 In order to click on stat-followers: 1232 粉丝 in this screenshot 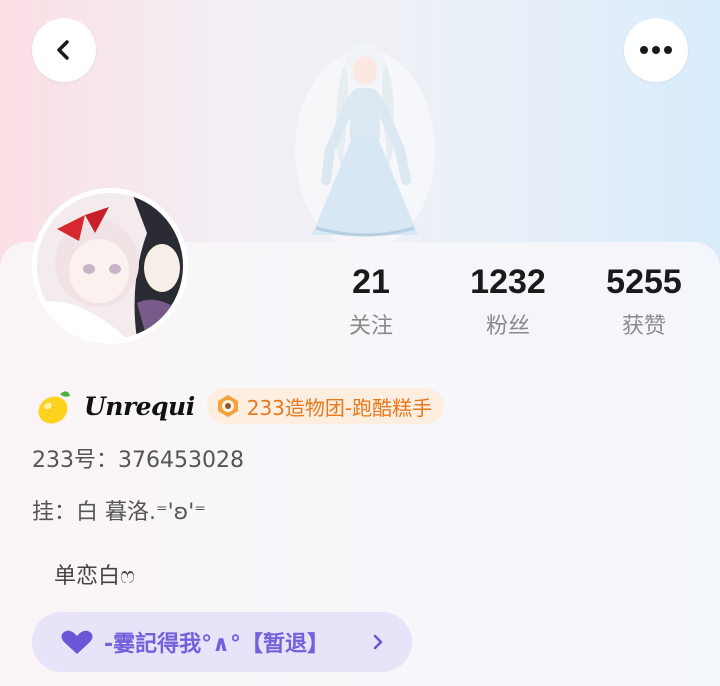, I will do `click(508, 302)`.